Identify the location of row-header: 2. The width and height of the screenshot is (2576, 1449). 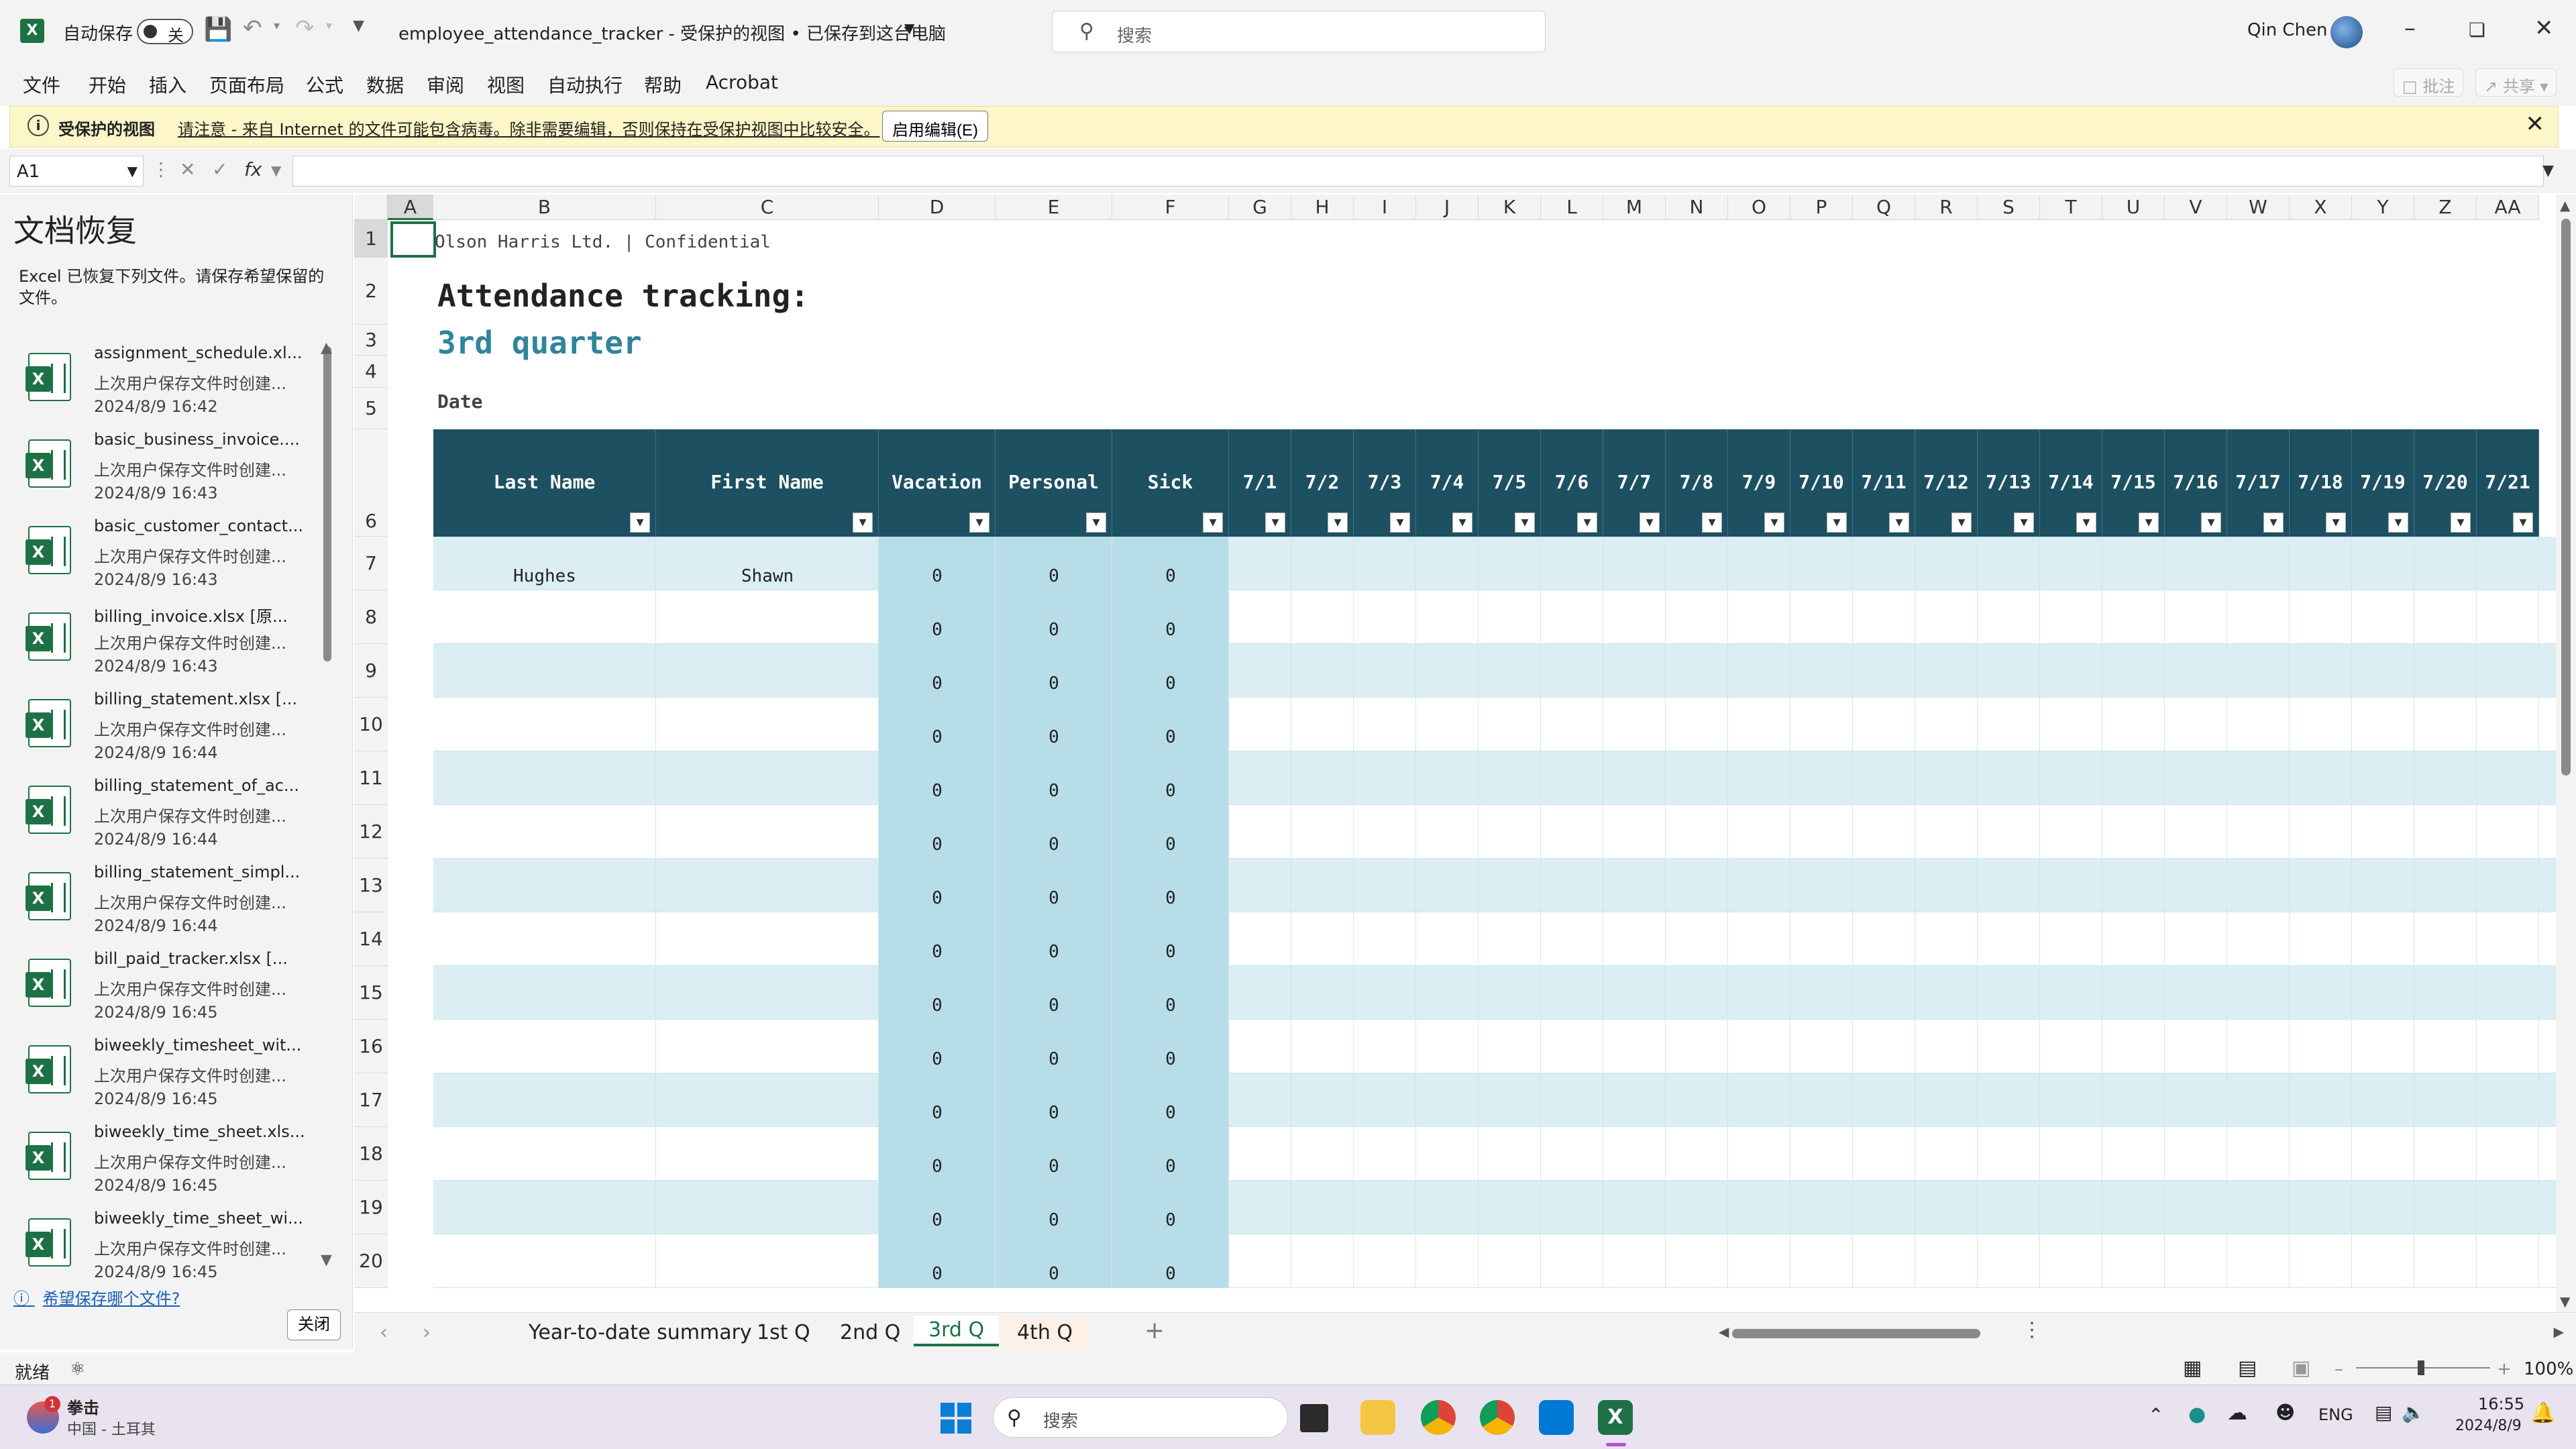
(371, 291).